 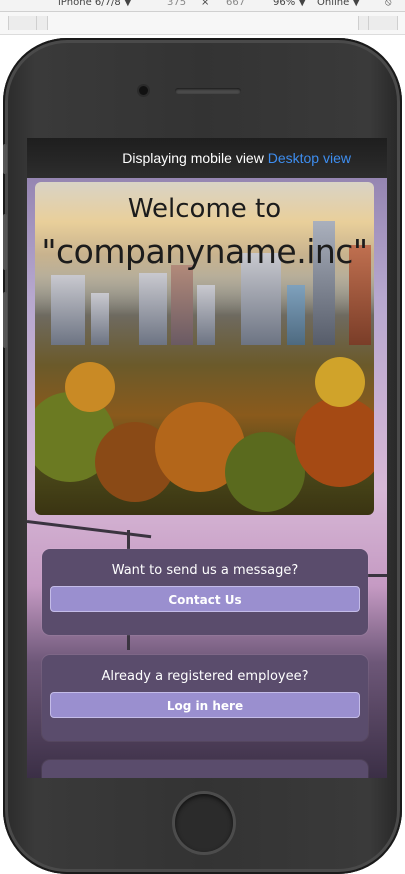 What do you see at coordinates (205, 4) in the screenshot?
I see `swap-dimensions-icon: ×` at bounding box center [205, 4].